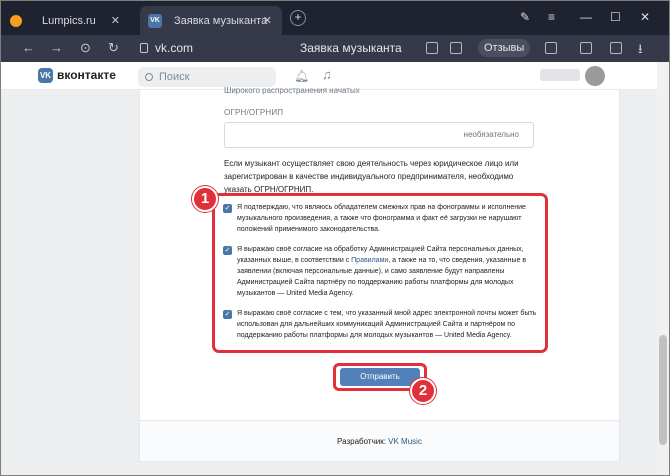  Describe the element at coordinates (298, 18) in the screenshot. I see `new-tab-icon: +` at that location.